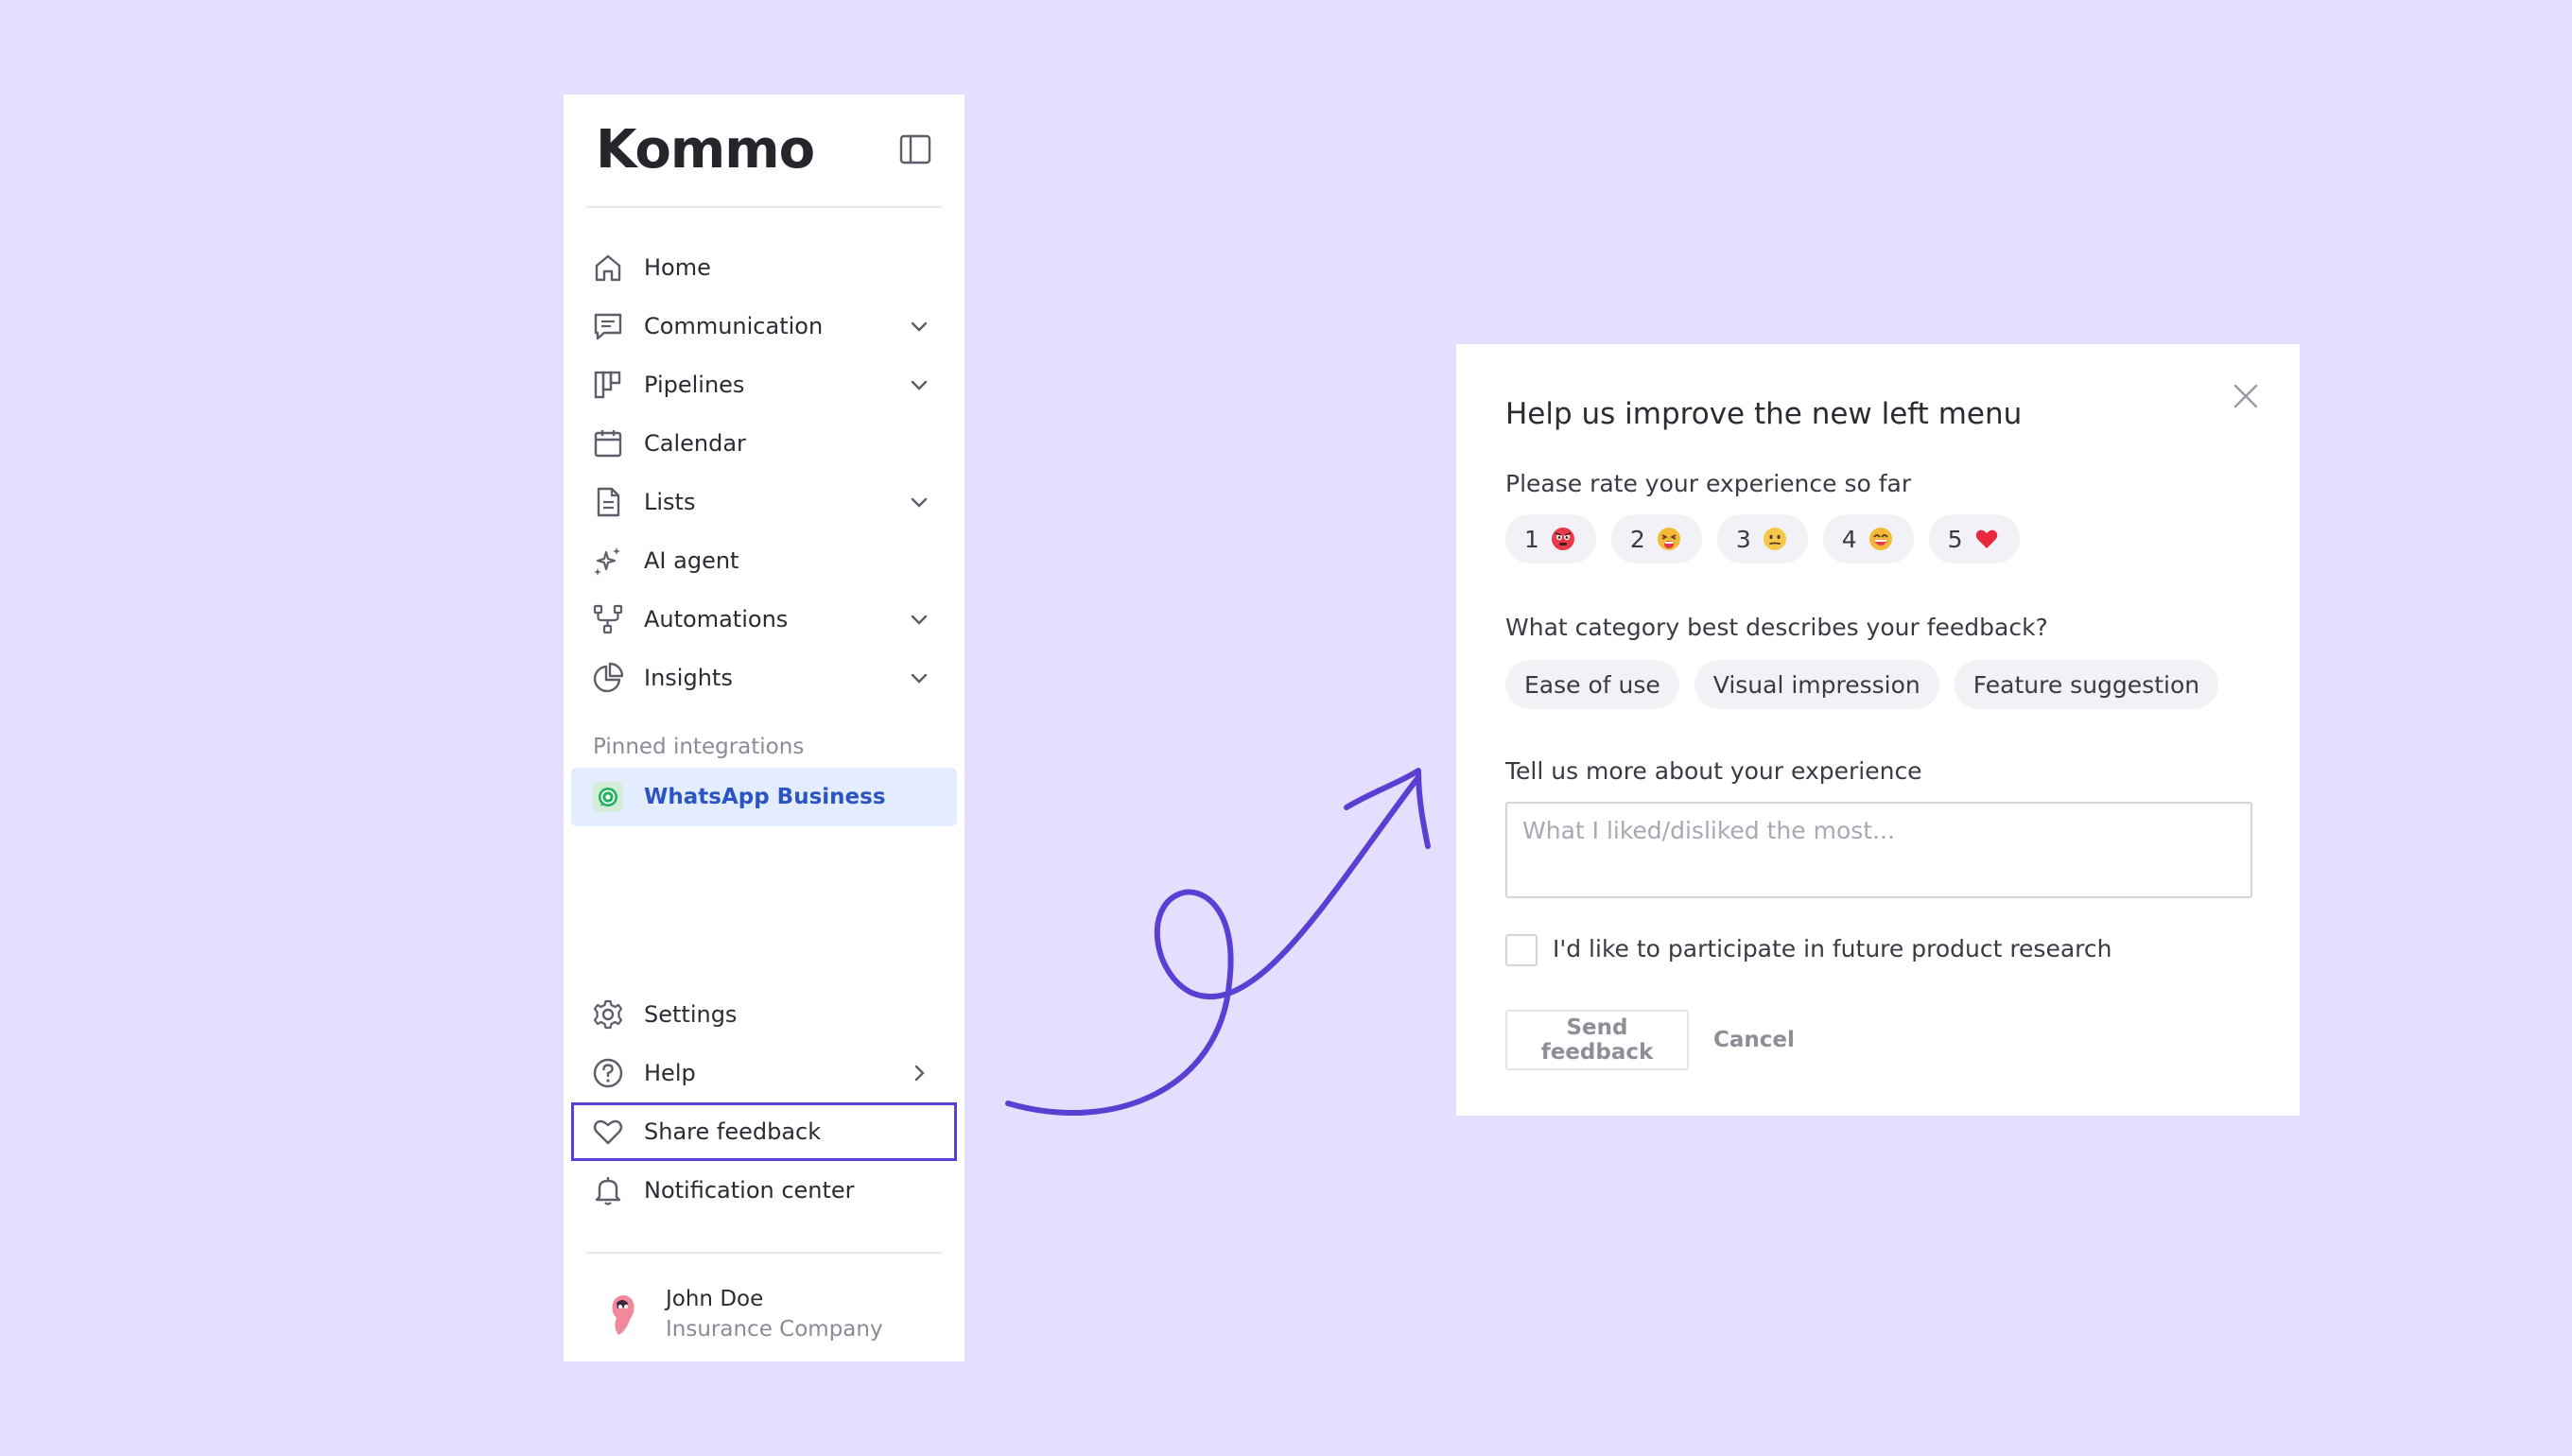  What do you see at coordinates (608, 678) in the screenshot?
I see `pie-chart-icon` at bounding box center [608, 678].